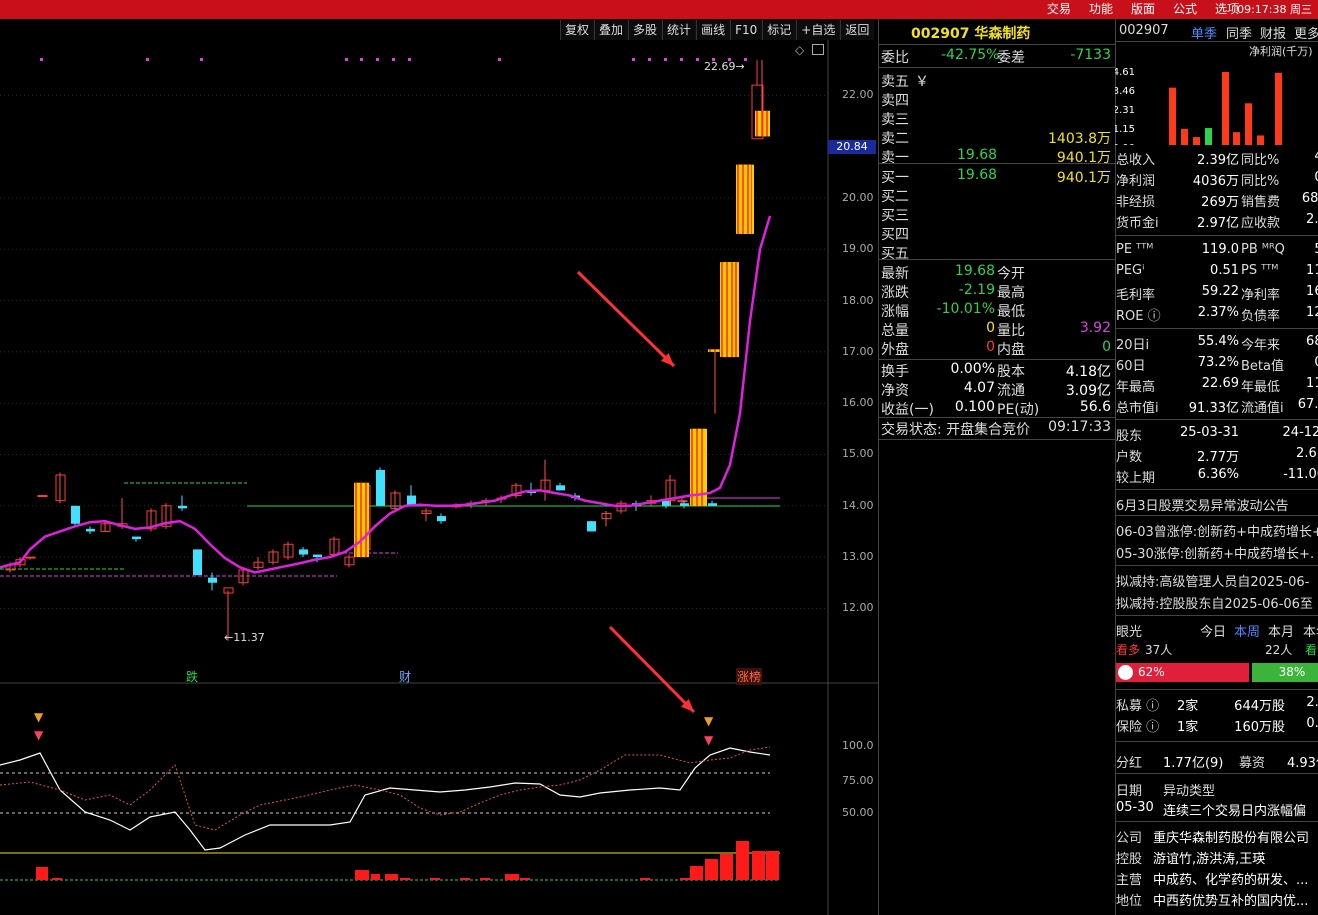 The width and height of the screenshot is (1318, 915). I want to click on stat-value: 19.68, so click(974, 271).